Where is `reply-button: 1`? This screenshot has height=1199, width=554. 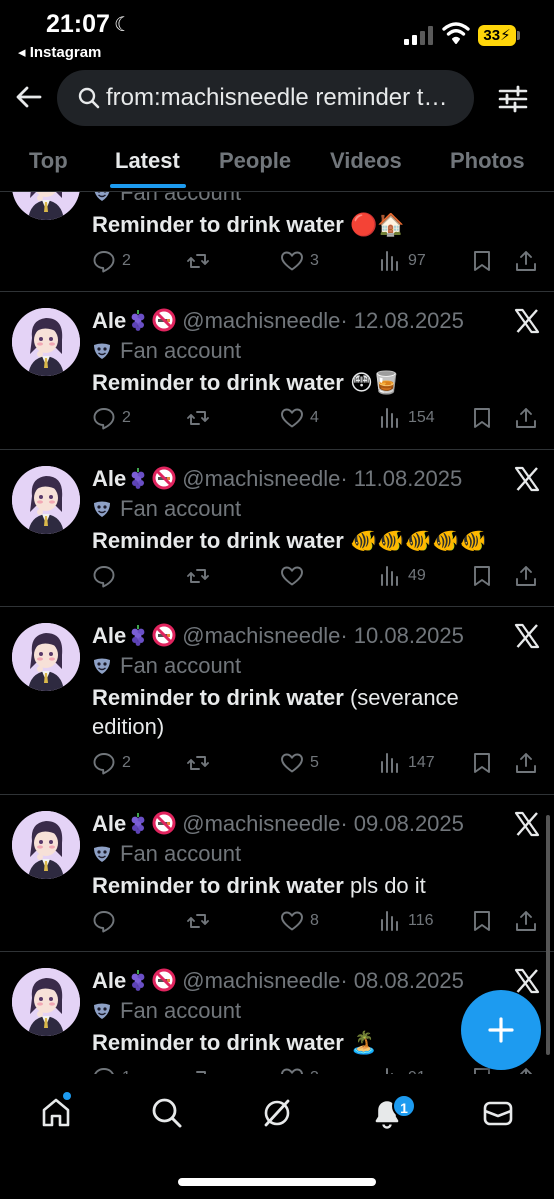
reply-button: 1 is located at coordinates (111, 1069).